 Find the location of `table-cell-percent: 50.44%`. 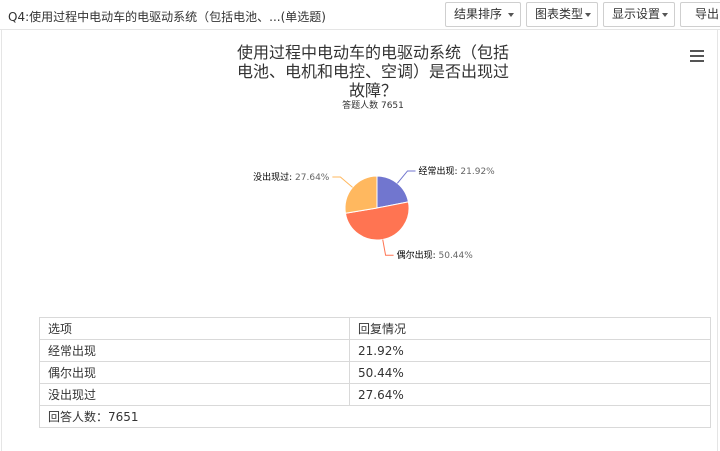

table-cell-percent: 50.44% is located at coordinates (530, 372).